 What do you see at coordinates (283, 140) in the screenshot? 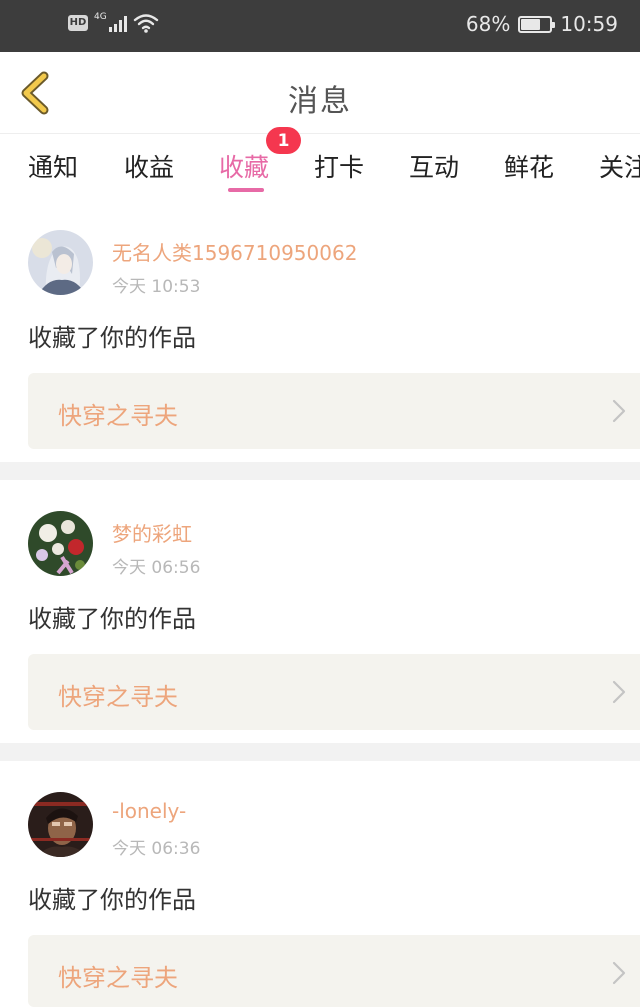
I see `unread-badge: 1` at bounding box center [283, 140].